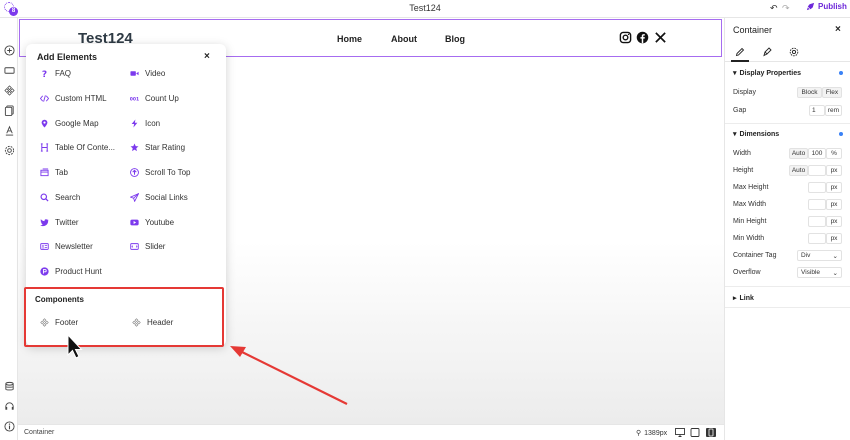 The width and height of the screenshot is (850, 440). I want to click on zoom-icon: ⚲, so click(639, 433).